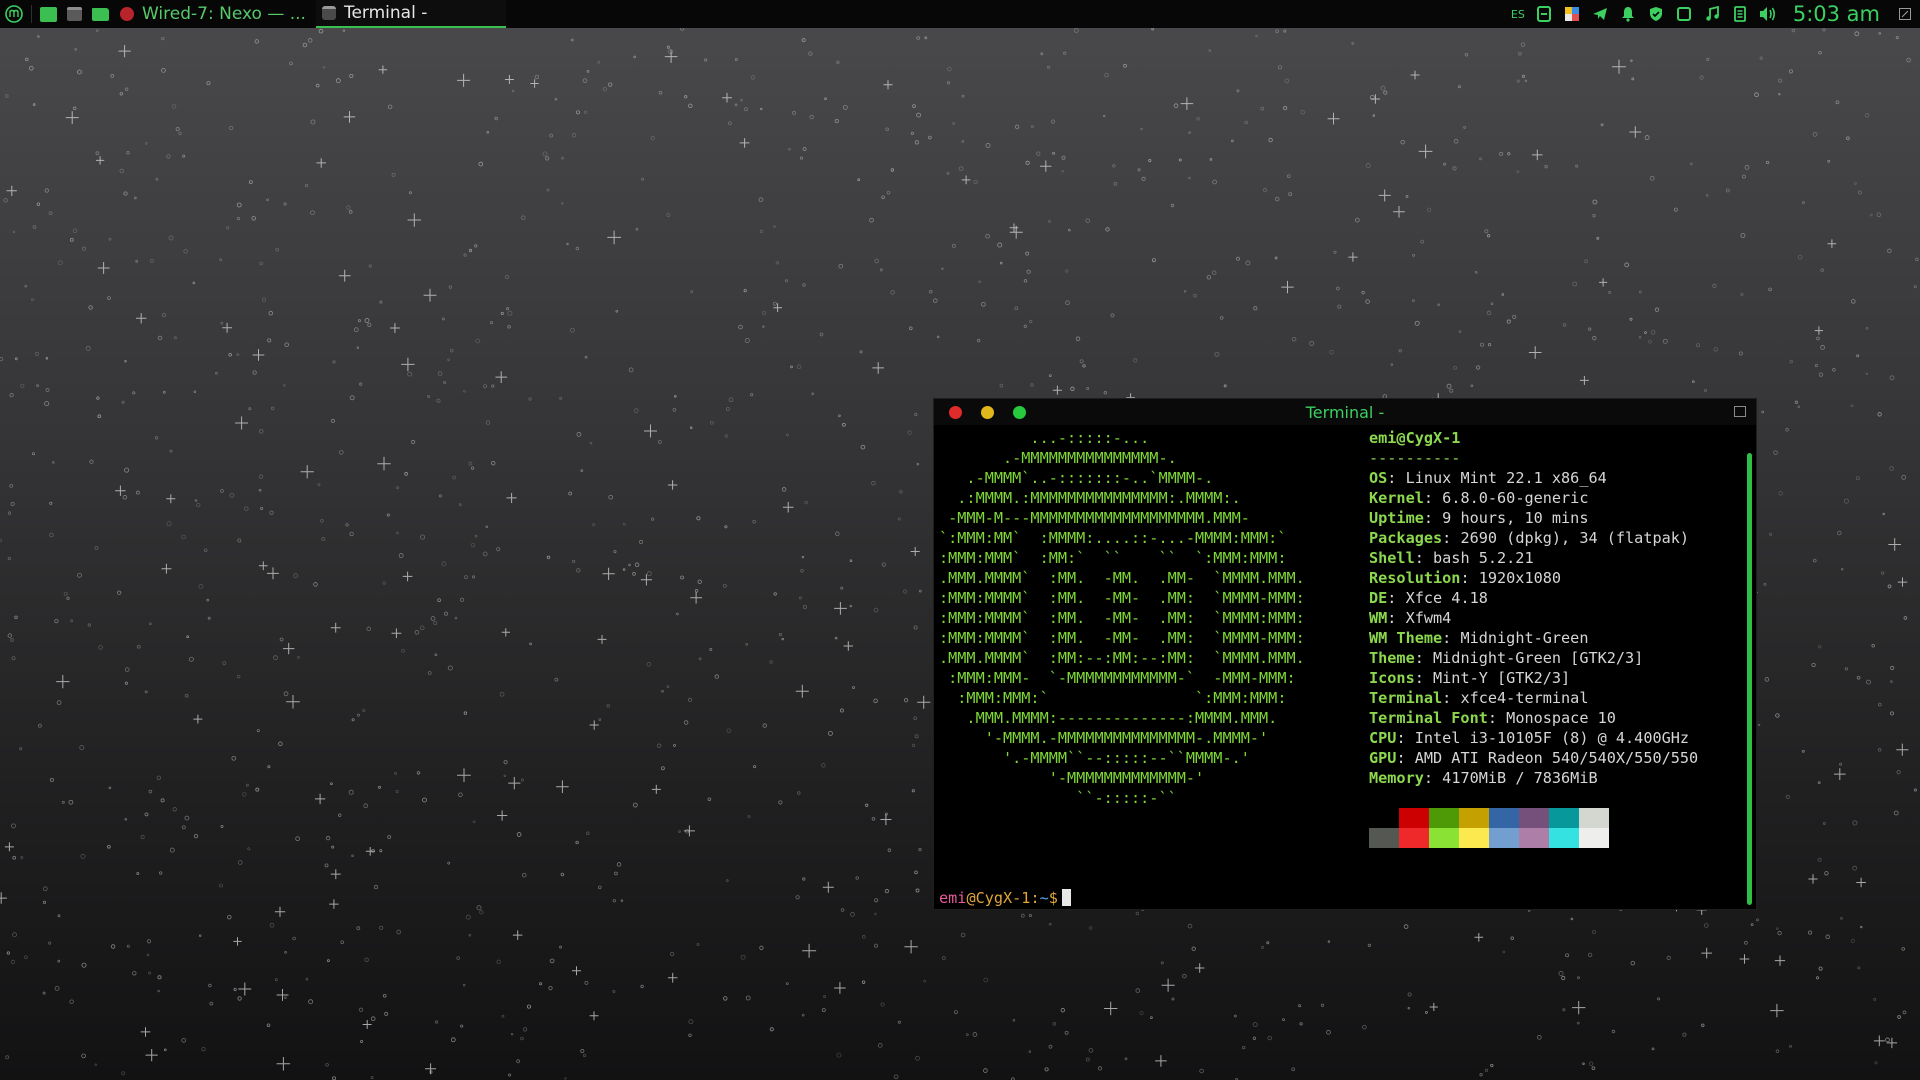  I want to click on info-value: Xfwm4, so click(1428, 618).